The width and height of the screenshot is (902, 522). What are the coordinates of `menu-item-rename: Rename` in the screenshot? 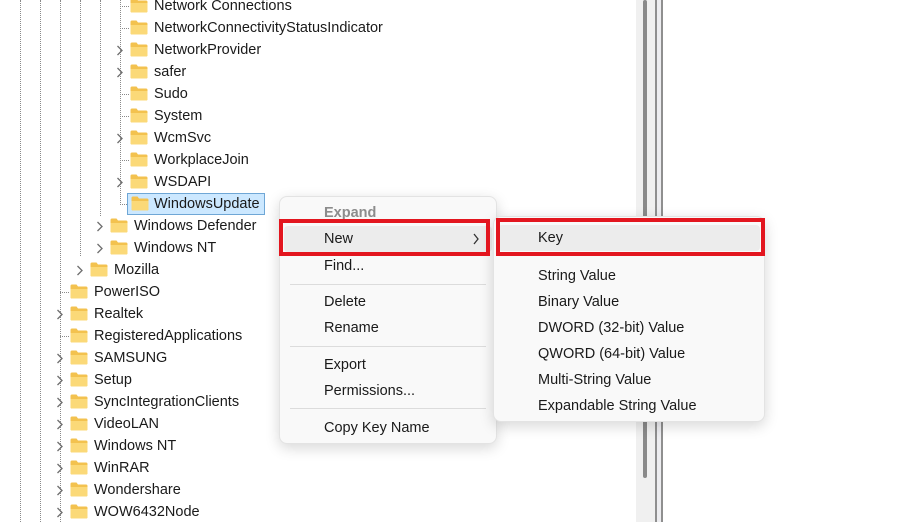 It's located at (388, 328).